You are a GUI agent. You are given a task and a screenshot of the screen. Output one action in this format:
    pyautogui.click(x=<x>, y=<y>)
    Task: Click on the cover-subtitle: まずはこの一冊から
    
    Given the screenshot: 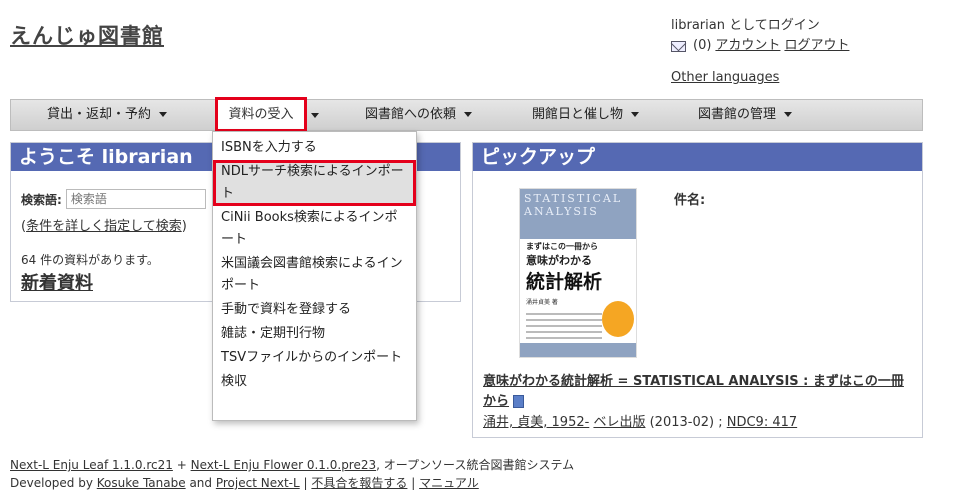 What is the action you would take?
    pyautogui.click(x=562, y=246)
    